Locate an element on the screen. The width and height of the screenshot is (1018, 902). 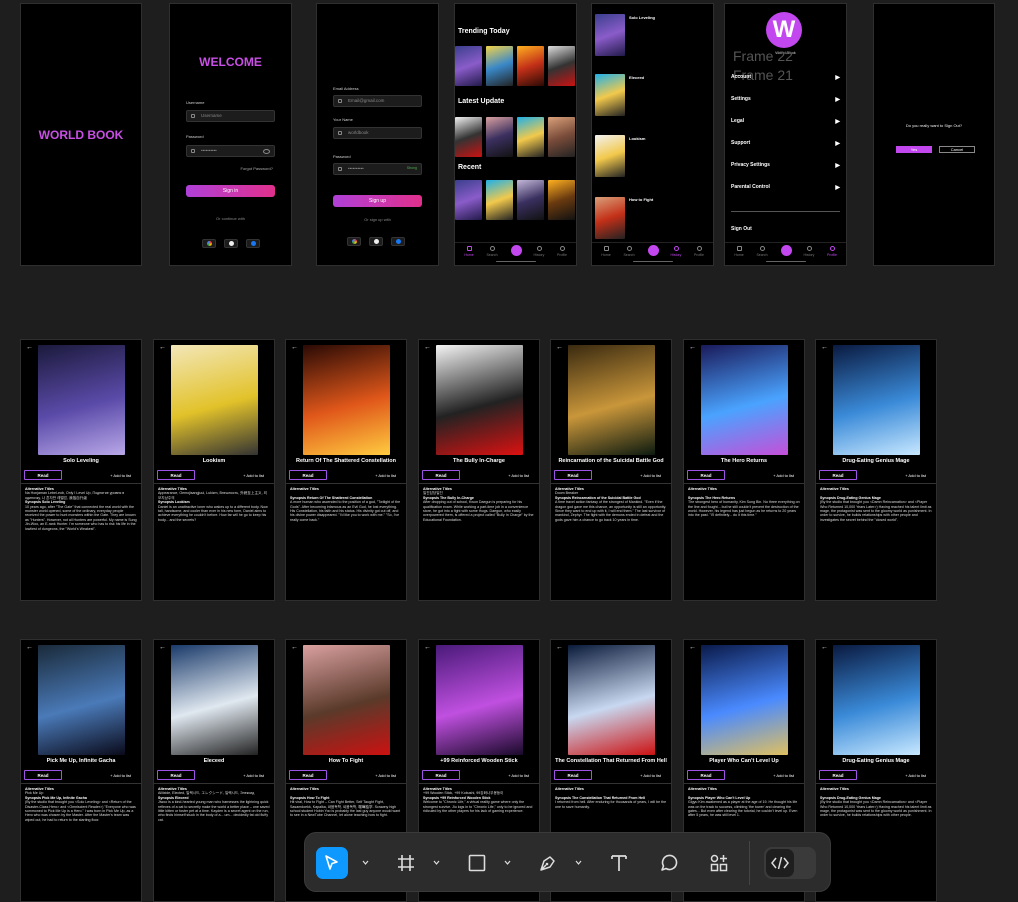
forgot-password-link: Forgot Password? is located at coordinates (257, 168).